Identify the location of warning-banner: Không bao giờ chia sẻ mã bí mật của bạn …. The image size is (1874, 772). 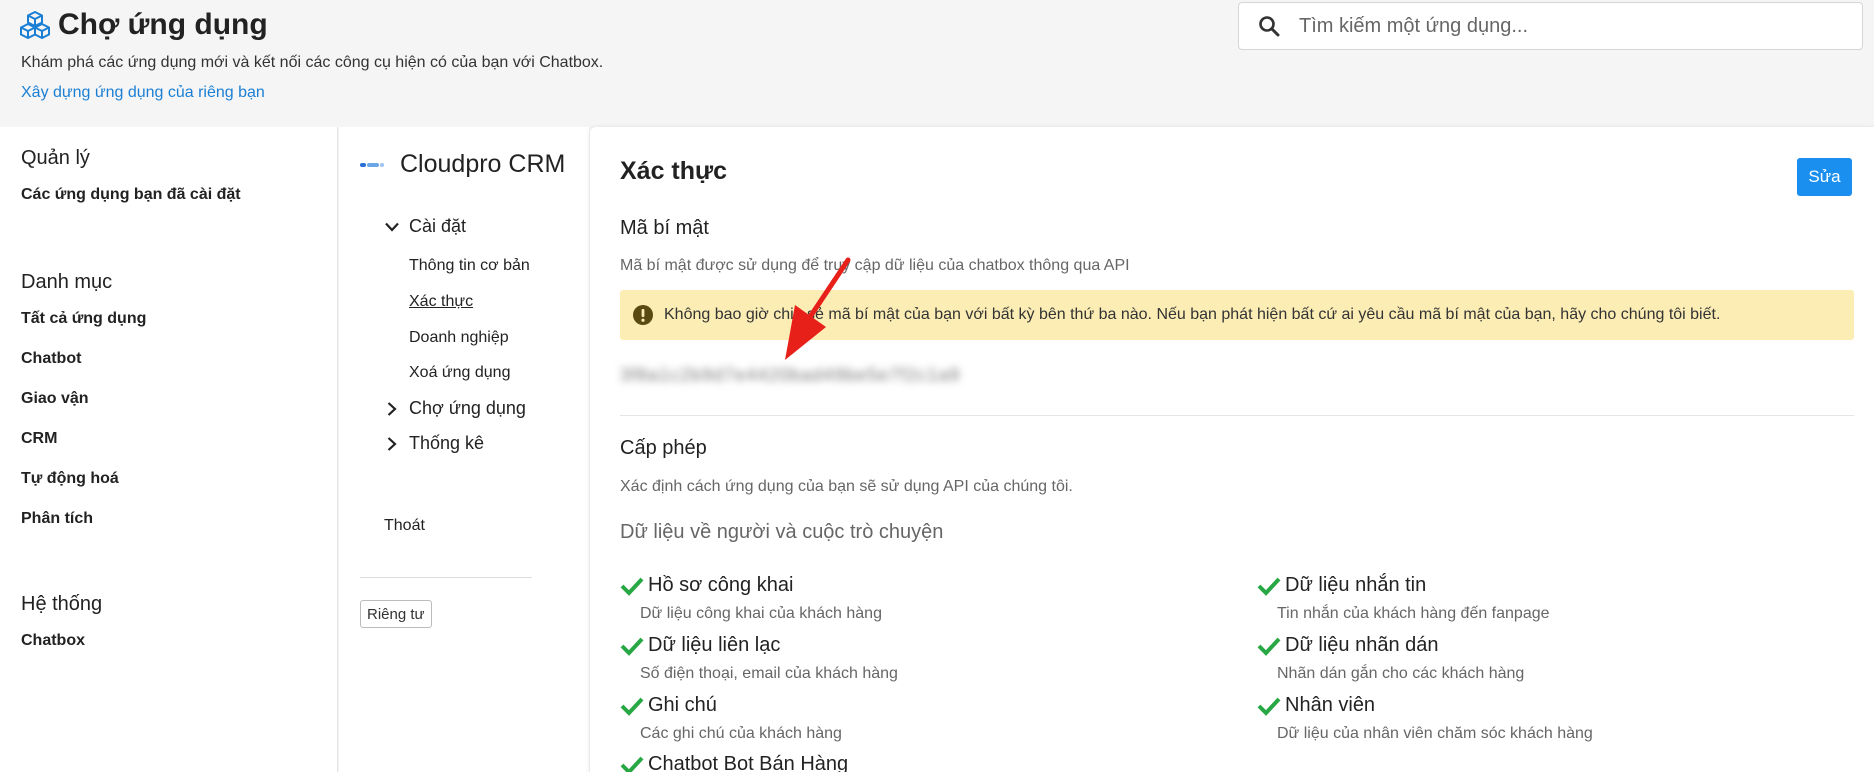
(1237, 315).